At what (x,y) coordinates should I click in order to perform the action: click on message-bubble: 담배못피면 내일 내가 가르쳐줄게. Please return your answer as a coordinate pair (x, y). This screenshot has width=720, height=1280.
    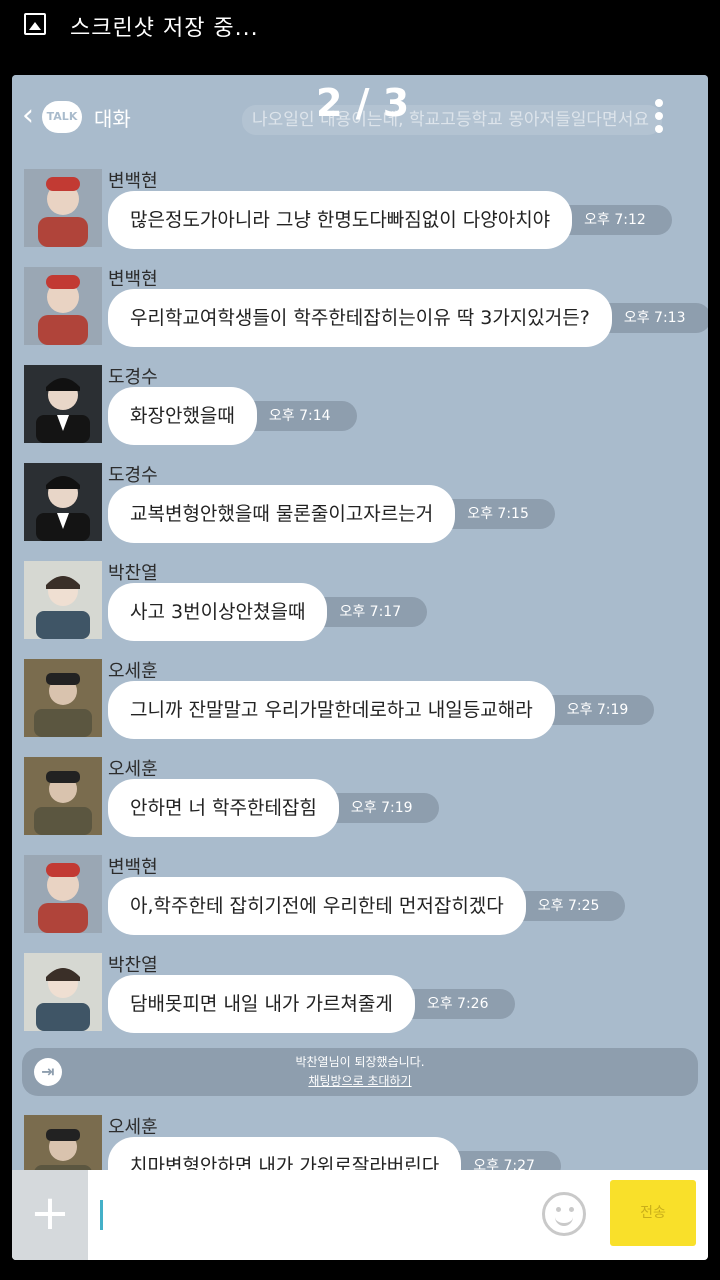
    Looking at the image, I should click on (261, 1004).